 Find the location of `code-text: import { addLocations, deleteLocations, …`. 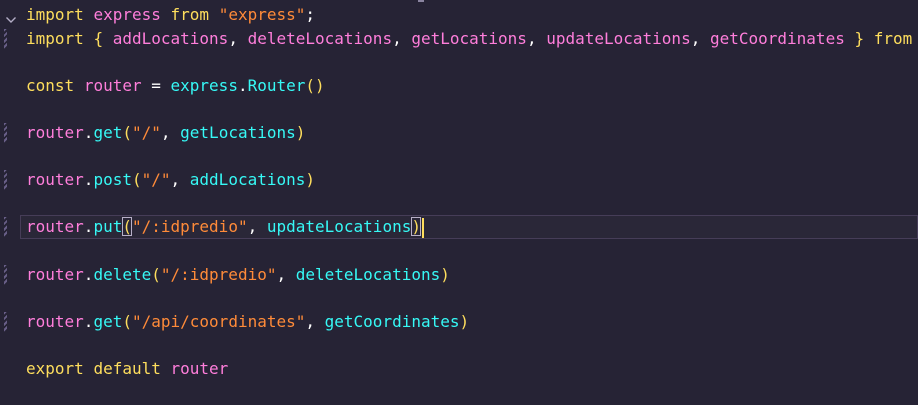

code-text: import { addLocations, deleteLocations, … is located at coordinates (469, 39).